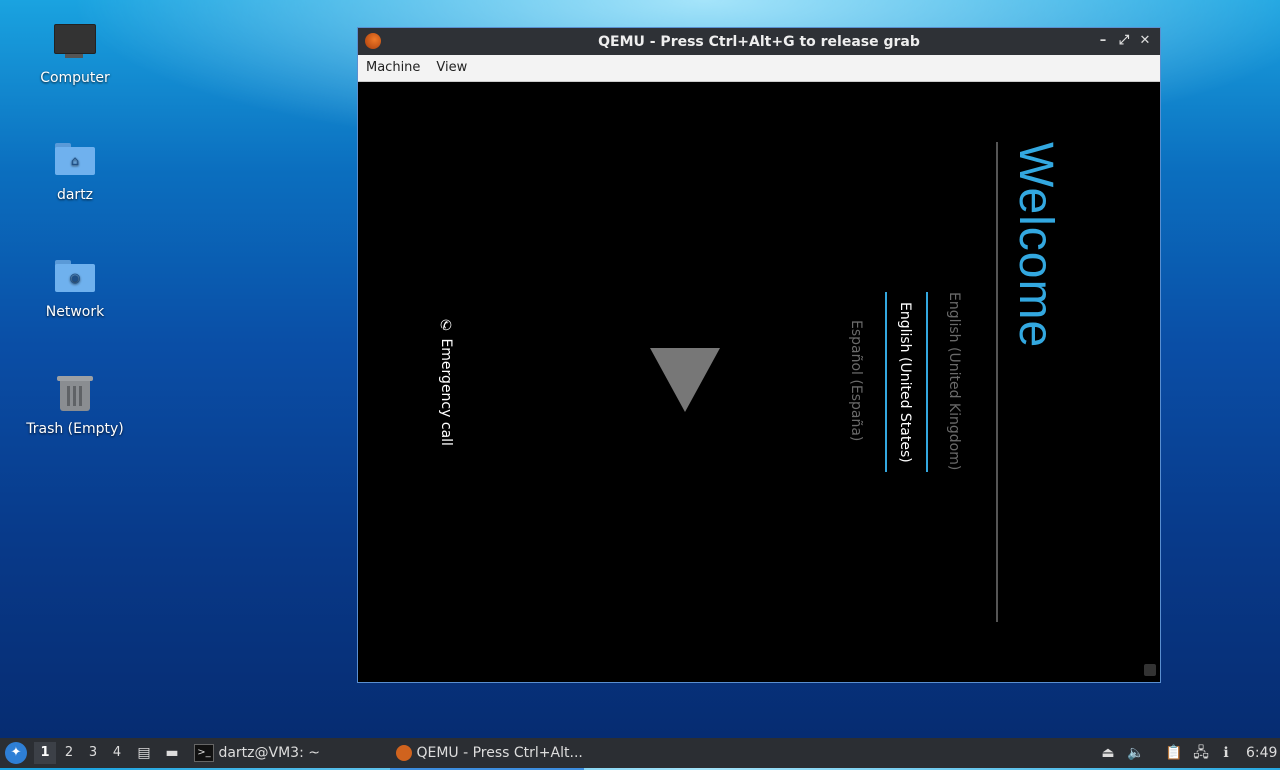  Describe the element at coordinates (404, 753) in the screenshot. I see `qemu-task-icon` at that location.